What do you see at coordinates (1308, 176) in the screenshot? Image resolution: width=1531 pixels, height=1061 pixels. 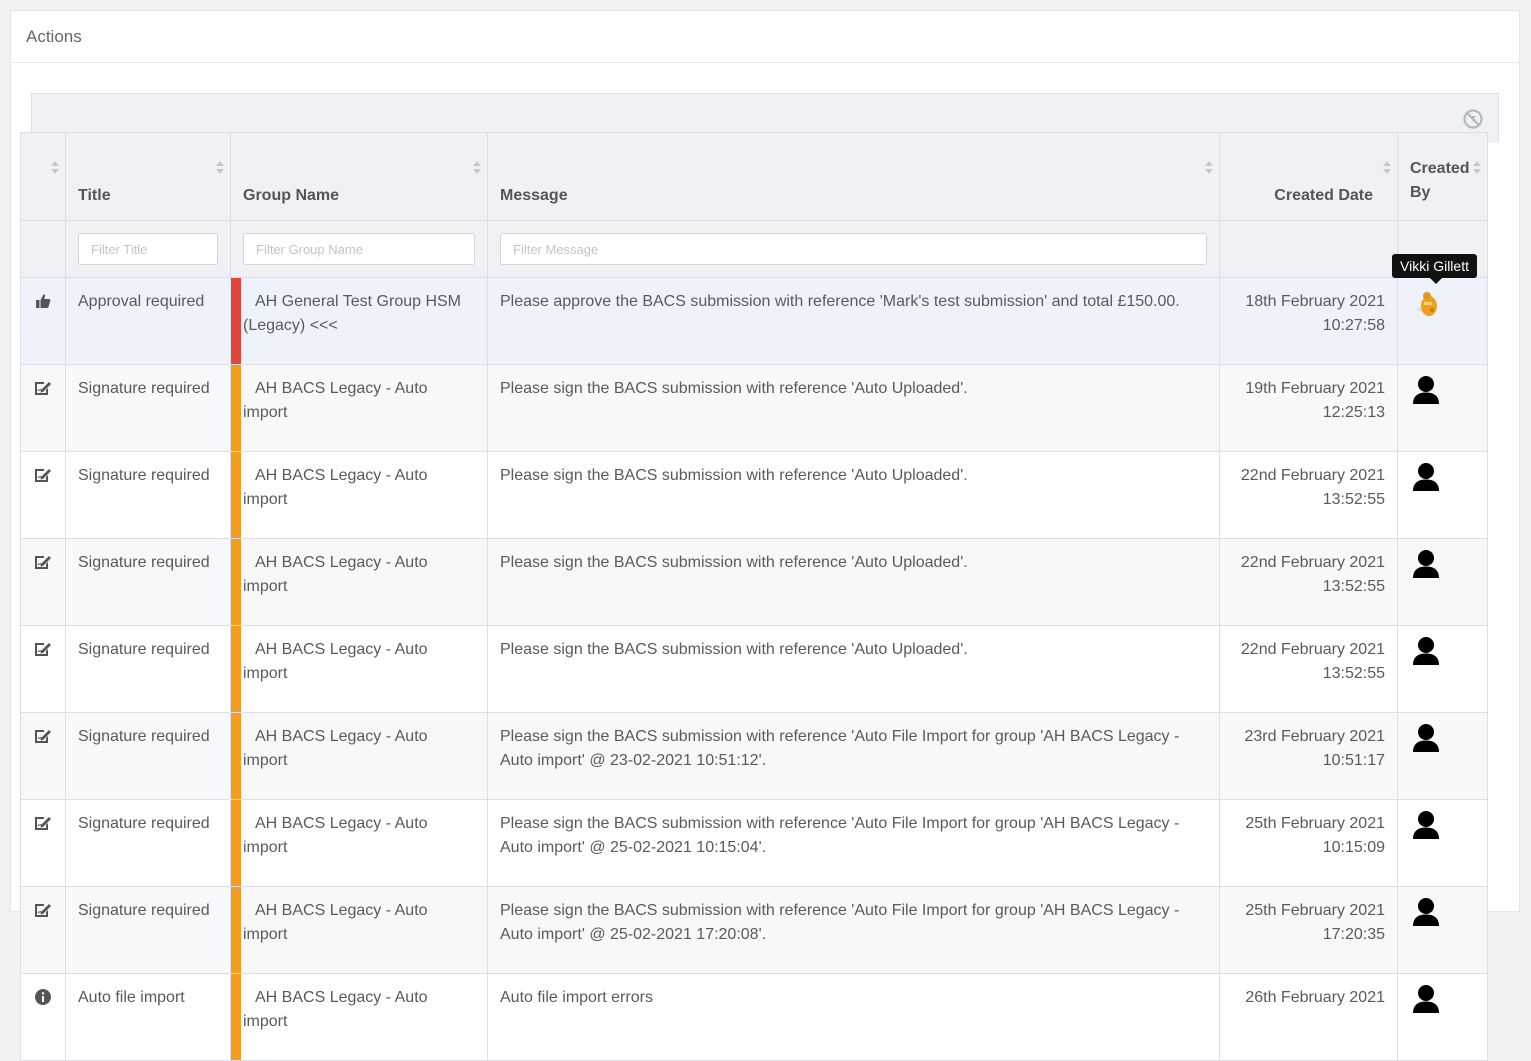 I see `column-header-created-date: Created Date` at bounding box center [1308, 176].